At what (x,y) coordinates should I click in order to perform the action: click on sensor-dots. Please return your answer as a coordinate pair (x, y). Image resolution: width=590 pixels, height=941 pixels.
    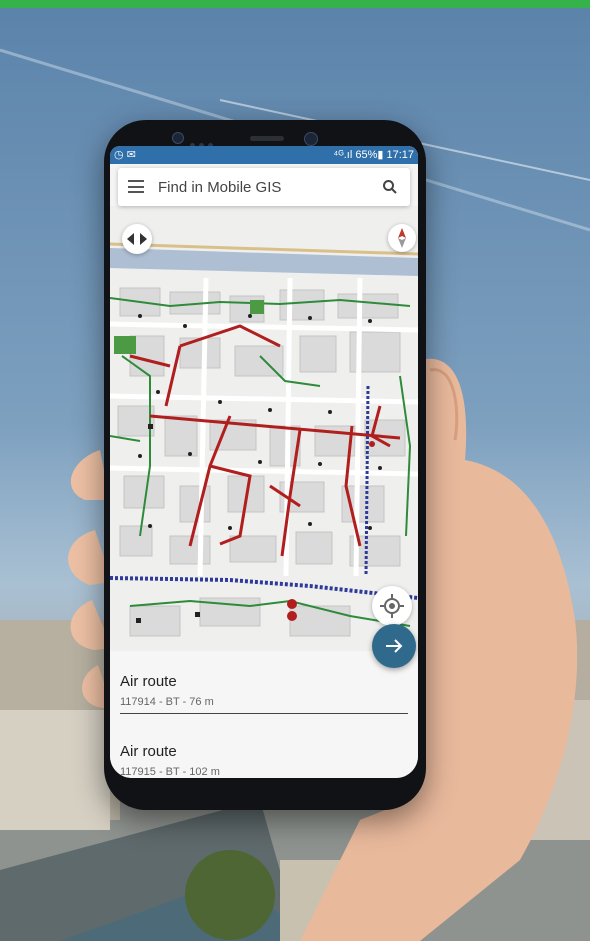
    Looking at the image, I should click on (205, 141).